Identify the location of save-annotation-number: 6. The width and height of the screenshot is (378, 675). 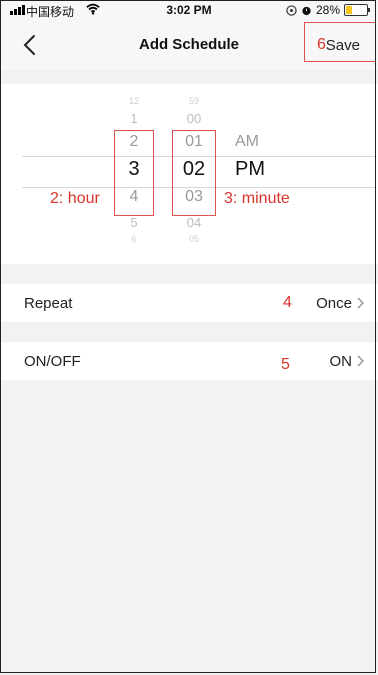
(321, 44).